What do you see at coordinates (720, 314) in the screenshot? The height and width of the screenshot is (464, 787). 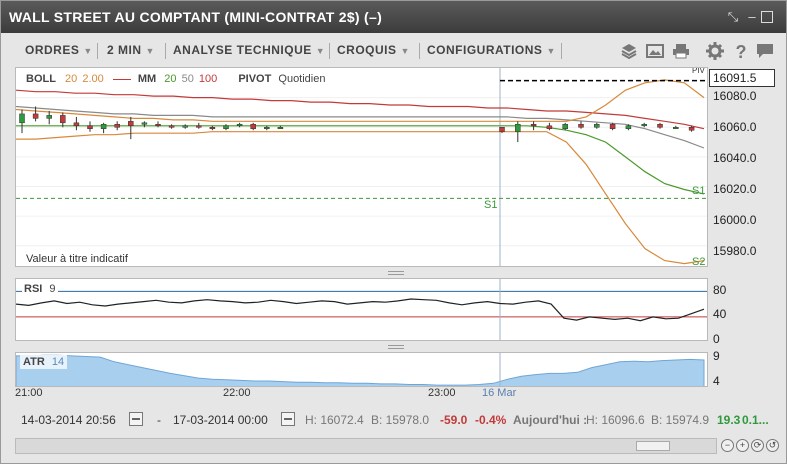 I see `rsi-tick: 40` at bounding box center [720, 314].